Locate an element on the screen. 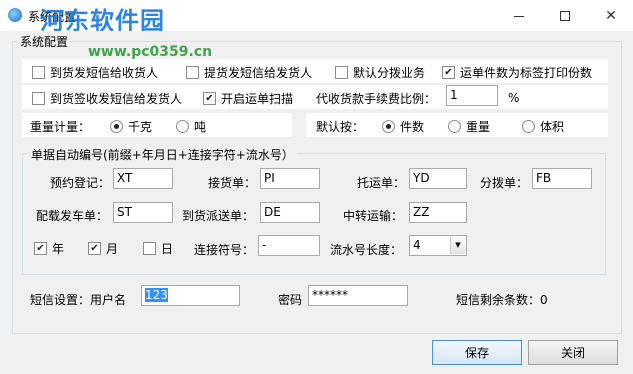 The width and height of the screenshot is (633, 374). title-bar: 系统配置 河东软件园 ✕ is located at coordinates (316, 17).